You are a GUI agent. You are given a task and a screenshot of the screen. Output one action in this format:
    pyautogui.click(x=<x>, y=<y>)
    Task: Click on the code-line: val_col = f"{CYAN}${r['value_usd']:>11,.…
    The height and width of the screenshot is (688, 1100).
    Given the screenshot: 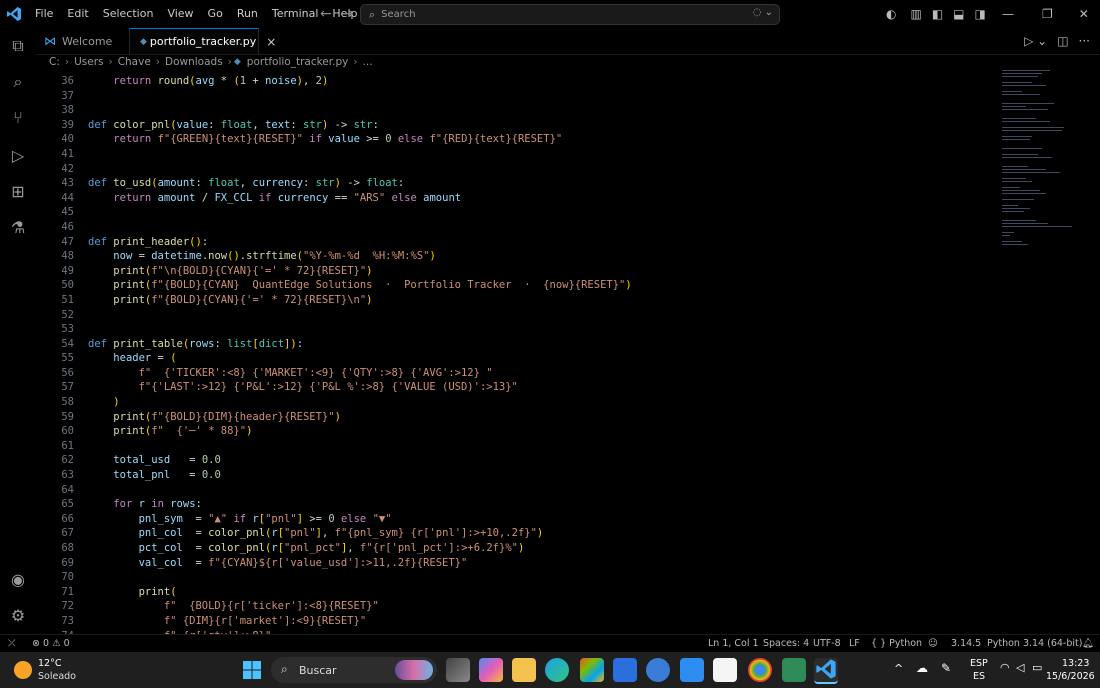 What is the action you would take?
    pyautogui.click(x=303, y=562)
    